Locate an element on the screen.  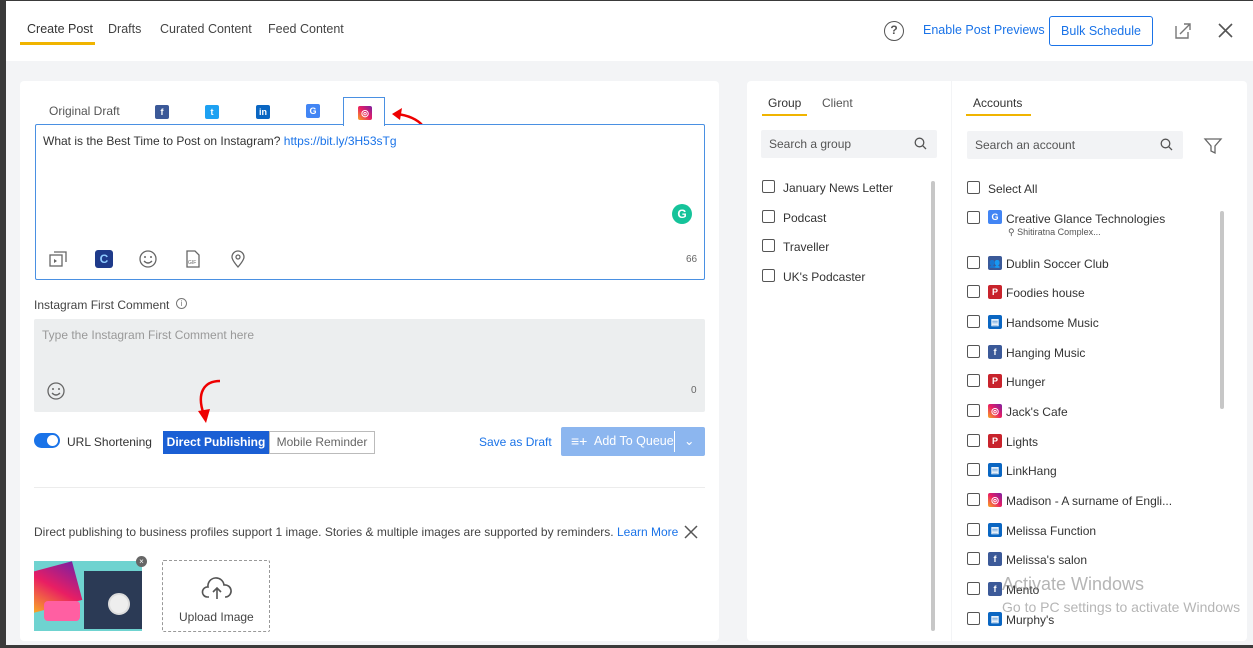
groups-scrollbar is located at coordinates (933, 406).